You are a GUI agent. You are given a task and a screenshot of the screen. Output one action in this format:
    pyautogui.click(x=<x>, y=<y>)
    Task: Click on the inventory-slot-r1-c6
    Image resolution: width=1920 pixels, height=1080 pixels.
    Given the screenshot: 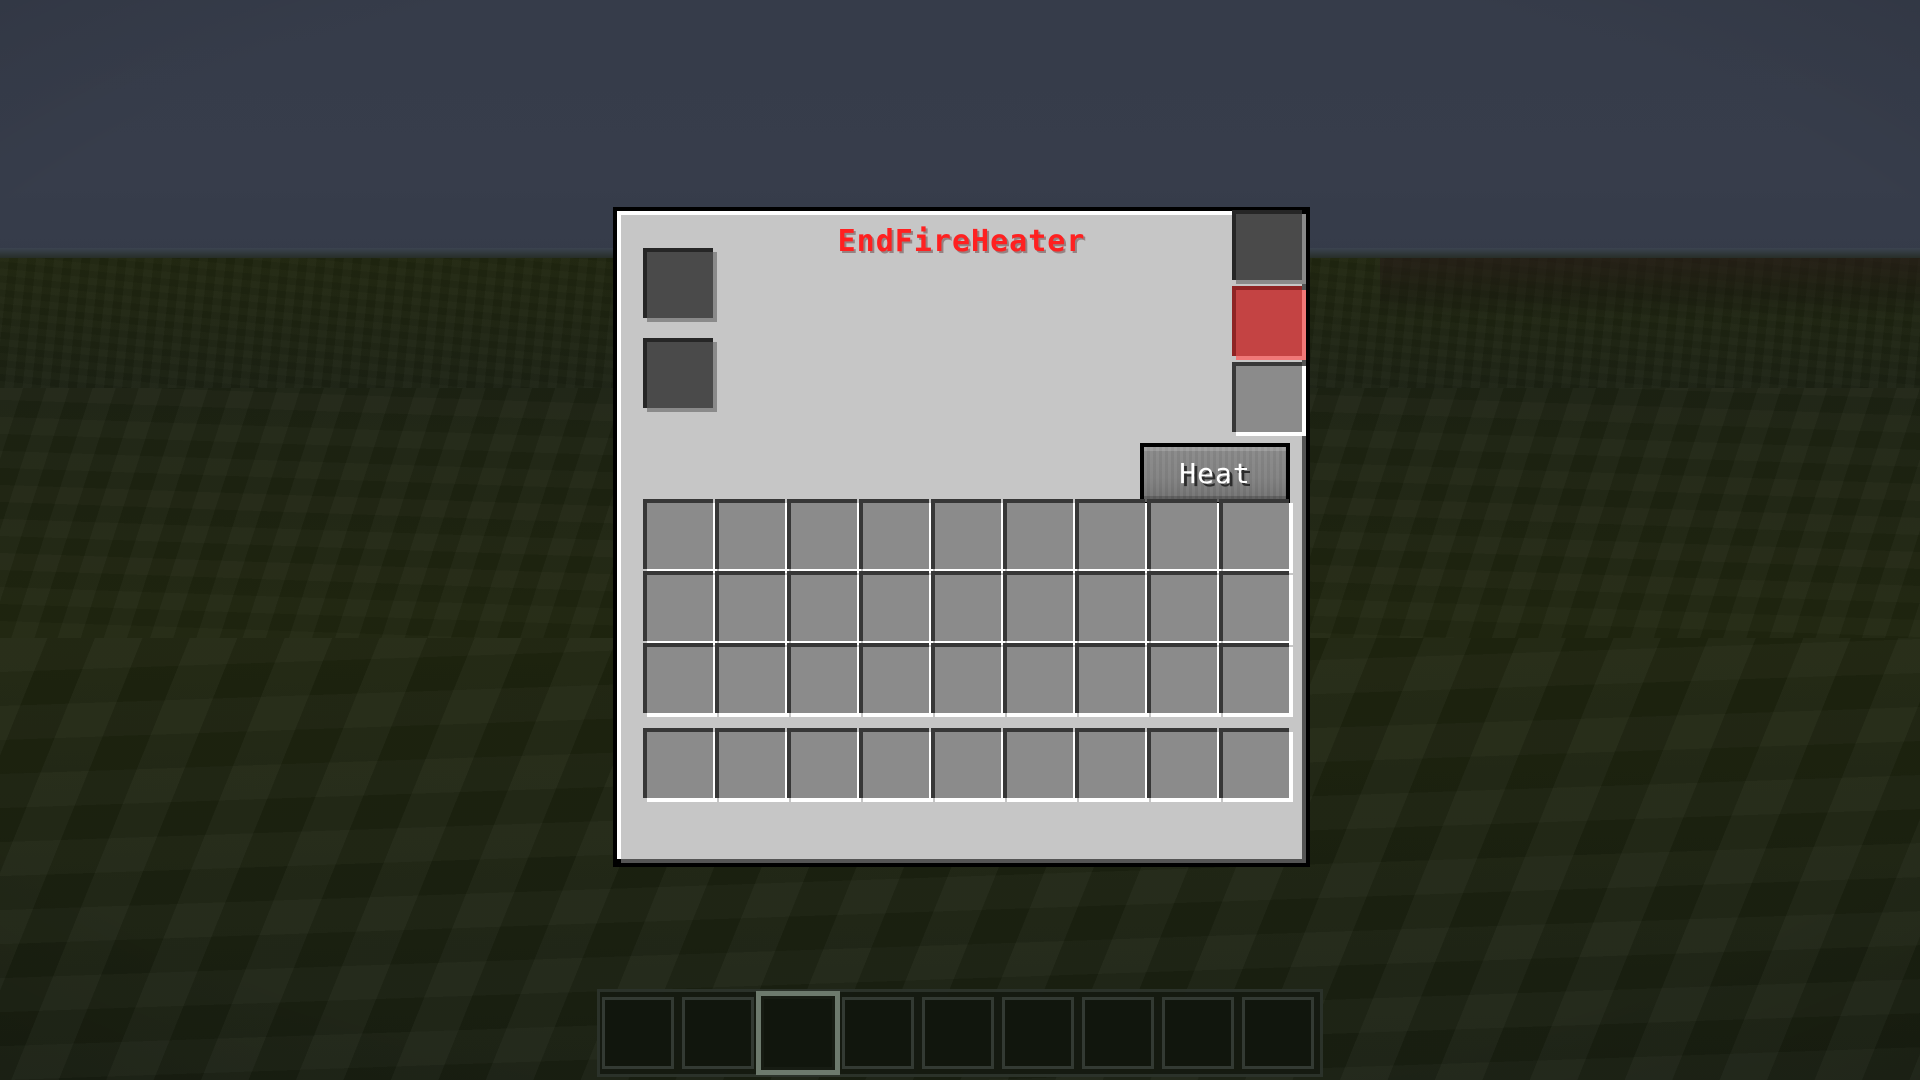 What is the action you would take?
    pyautogui.click(x=1040, y=536)
    